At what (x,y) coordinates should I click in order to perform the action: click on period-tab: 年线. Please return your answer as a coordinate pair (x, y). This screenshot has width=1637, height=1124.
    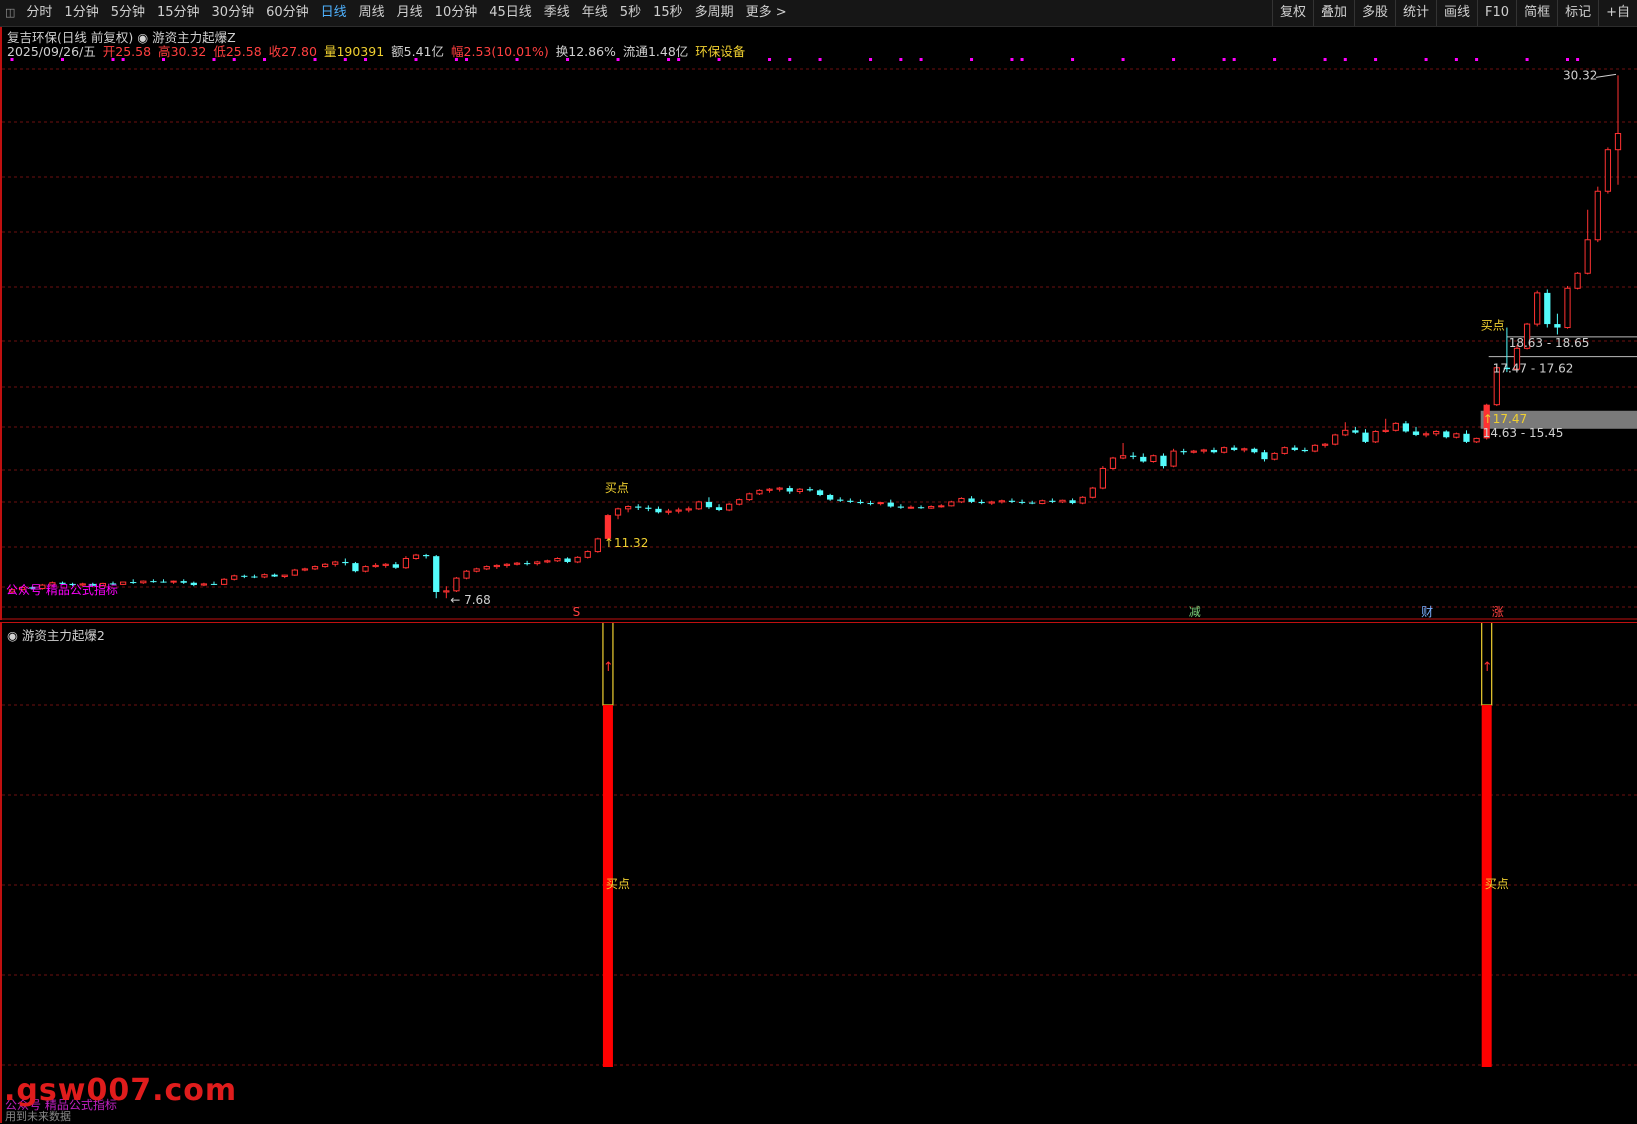
    Looking at the image, I should click on (595, 13).